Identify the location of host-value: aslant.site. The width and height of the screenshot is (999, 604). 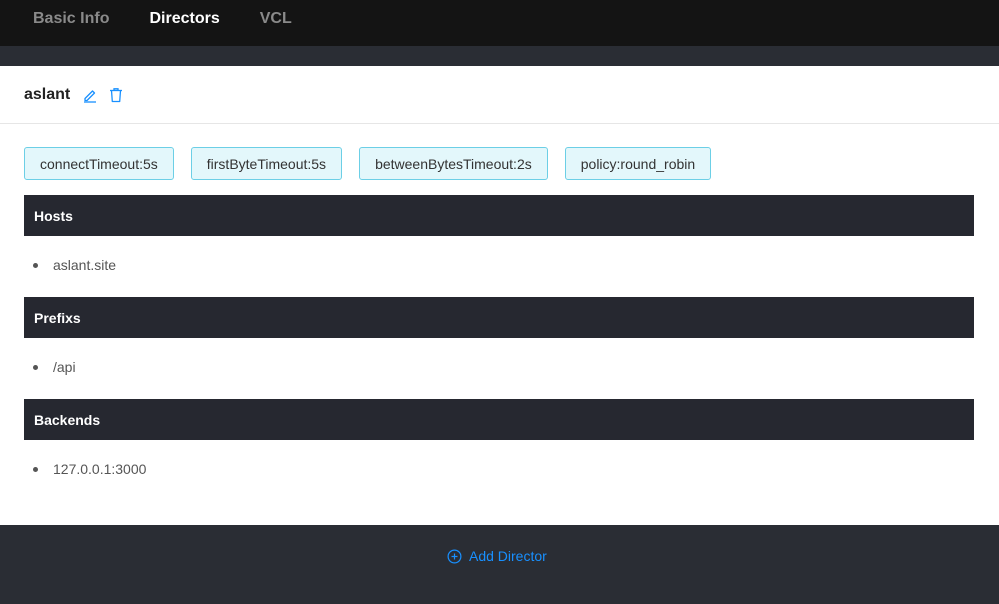
(85, 265).